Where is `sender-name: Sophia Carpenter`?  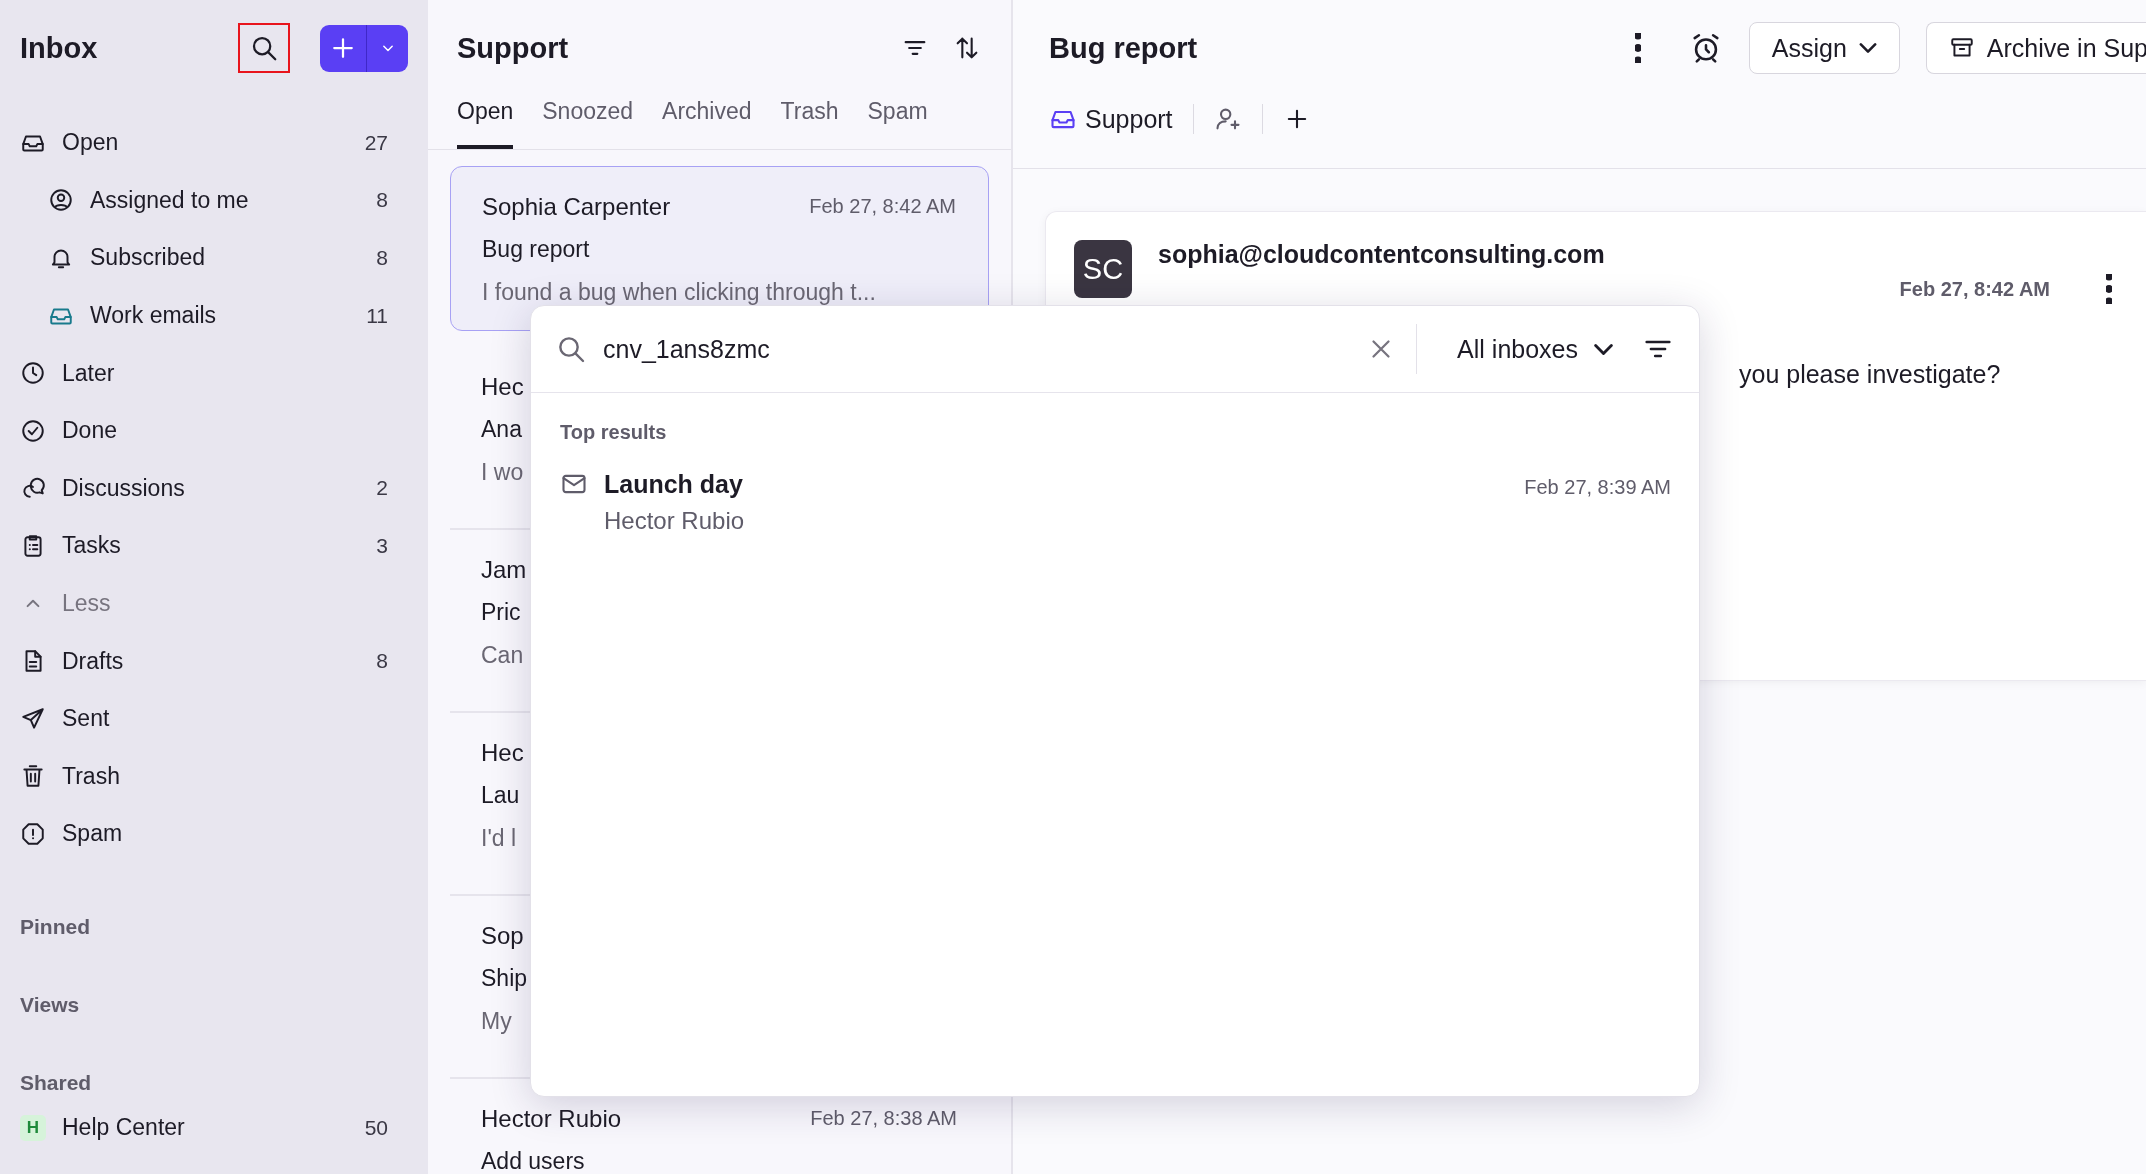 sender-name: Sophia Carpenter is located at coordinates (576, 206).